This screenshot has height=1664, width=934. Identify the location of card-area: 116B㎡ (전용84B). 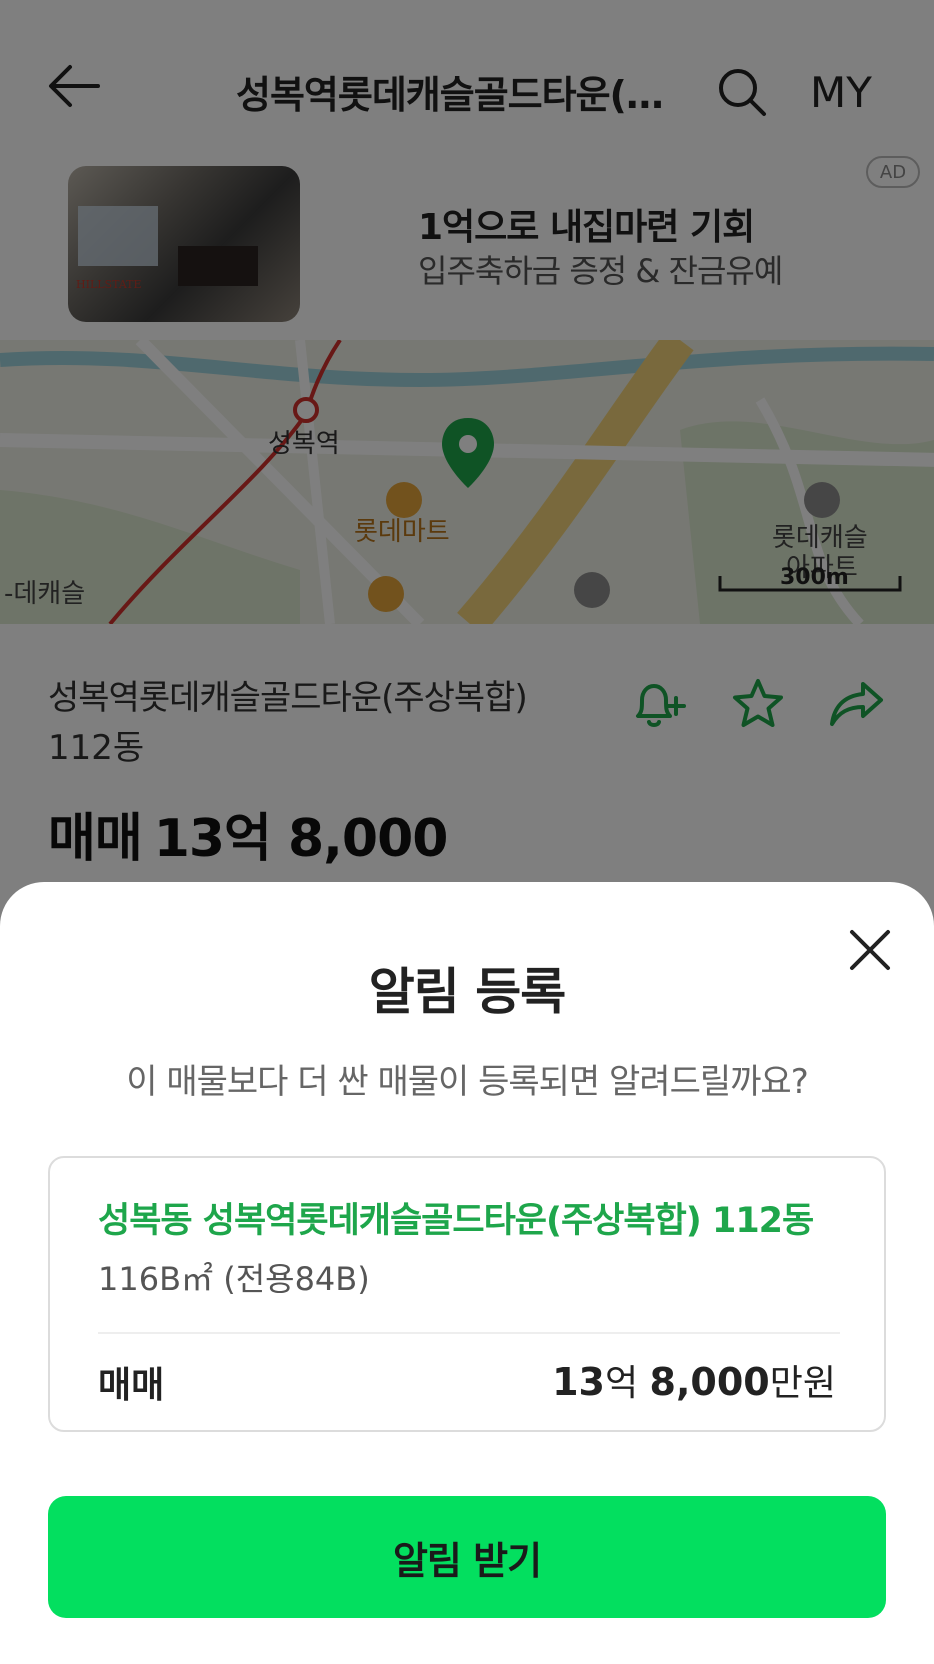
(234, 1279).